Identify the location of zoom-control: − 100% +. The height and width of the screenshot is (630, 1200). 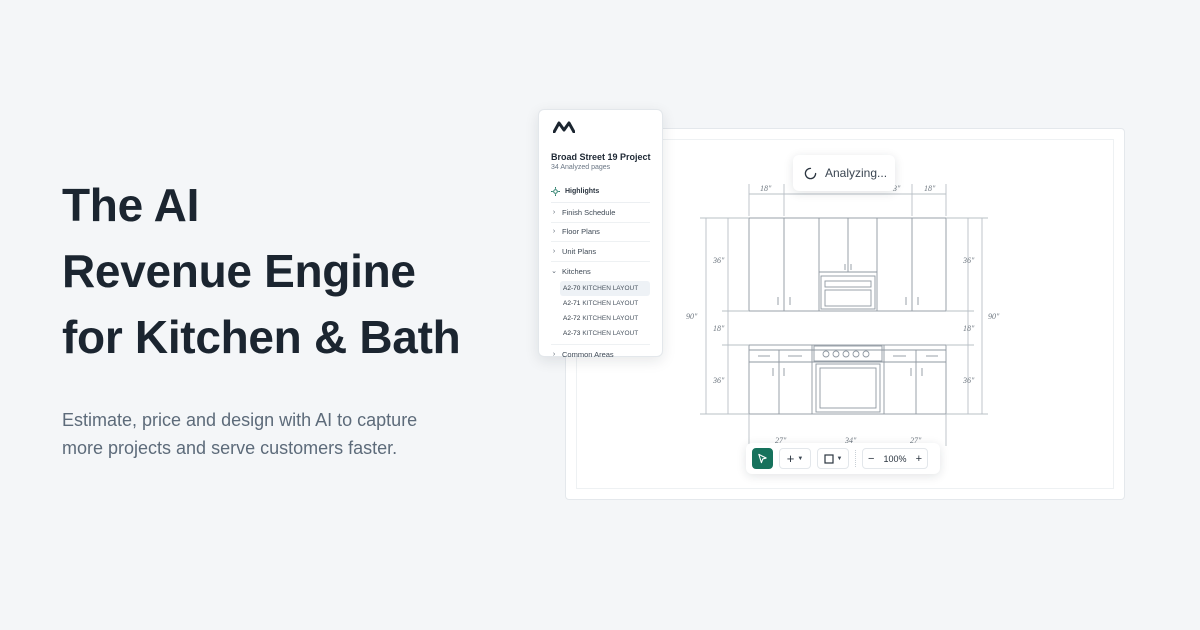
(895, 458).